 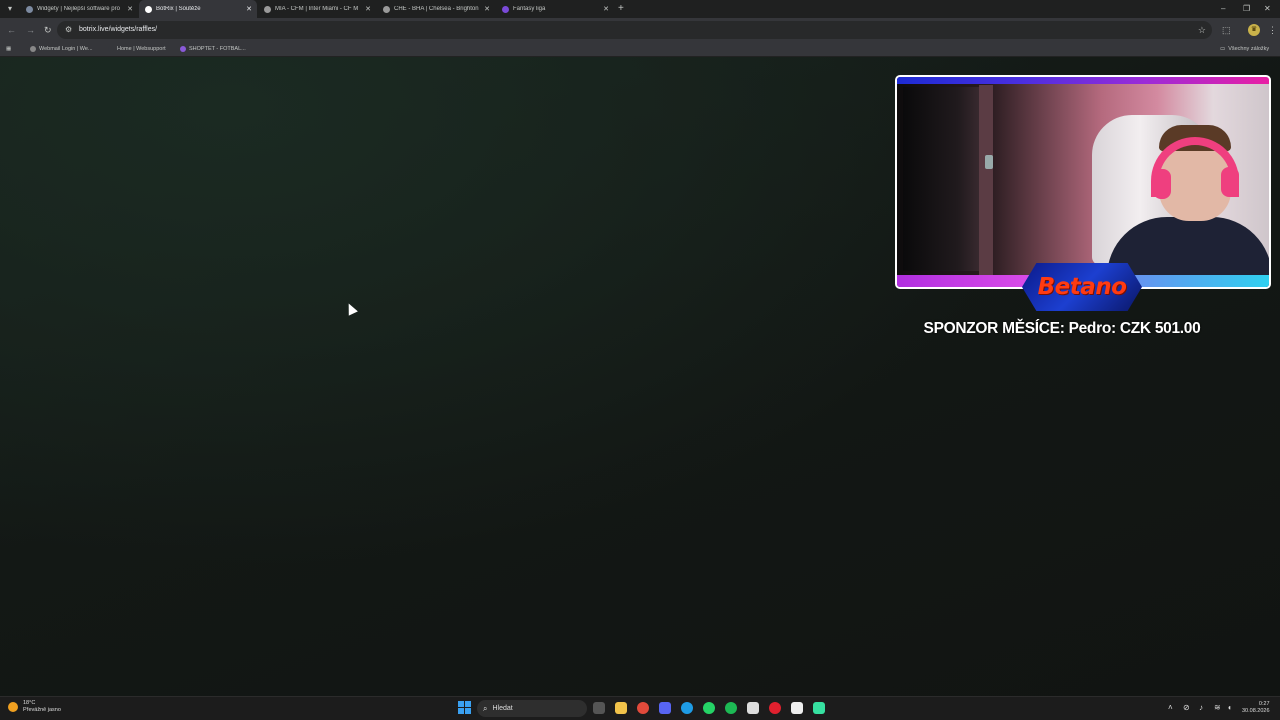 What do you see at coordinates (118, 30) in the screenshot?
I see `url-text: botrix.live/widgets/raffles/` at bounding box center [118, 30].